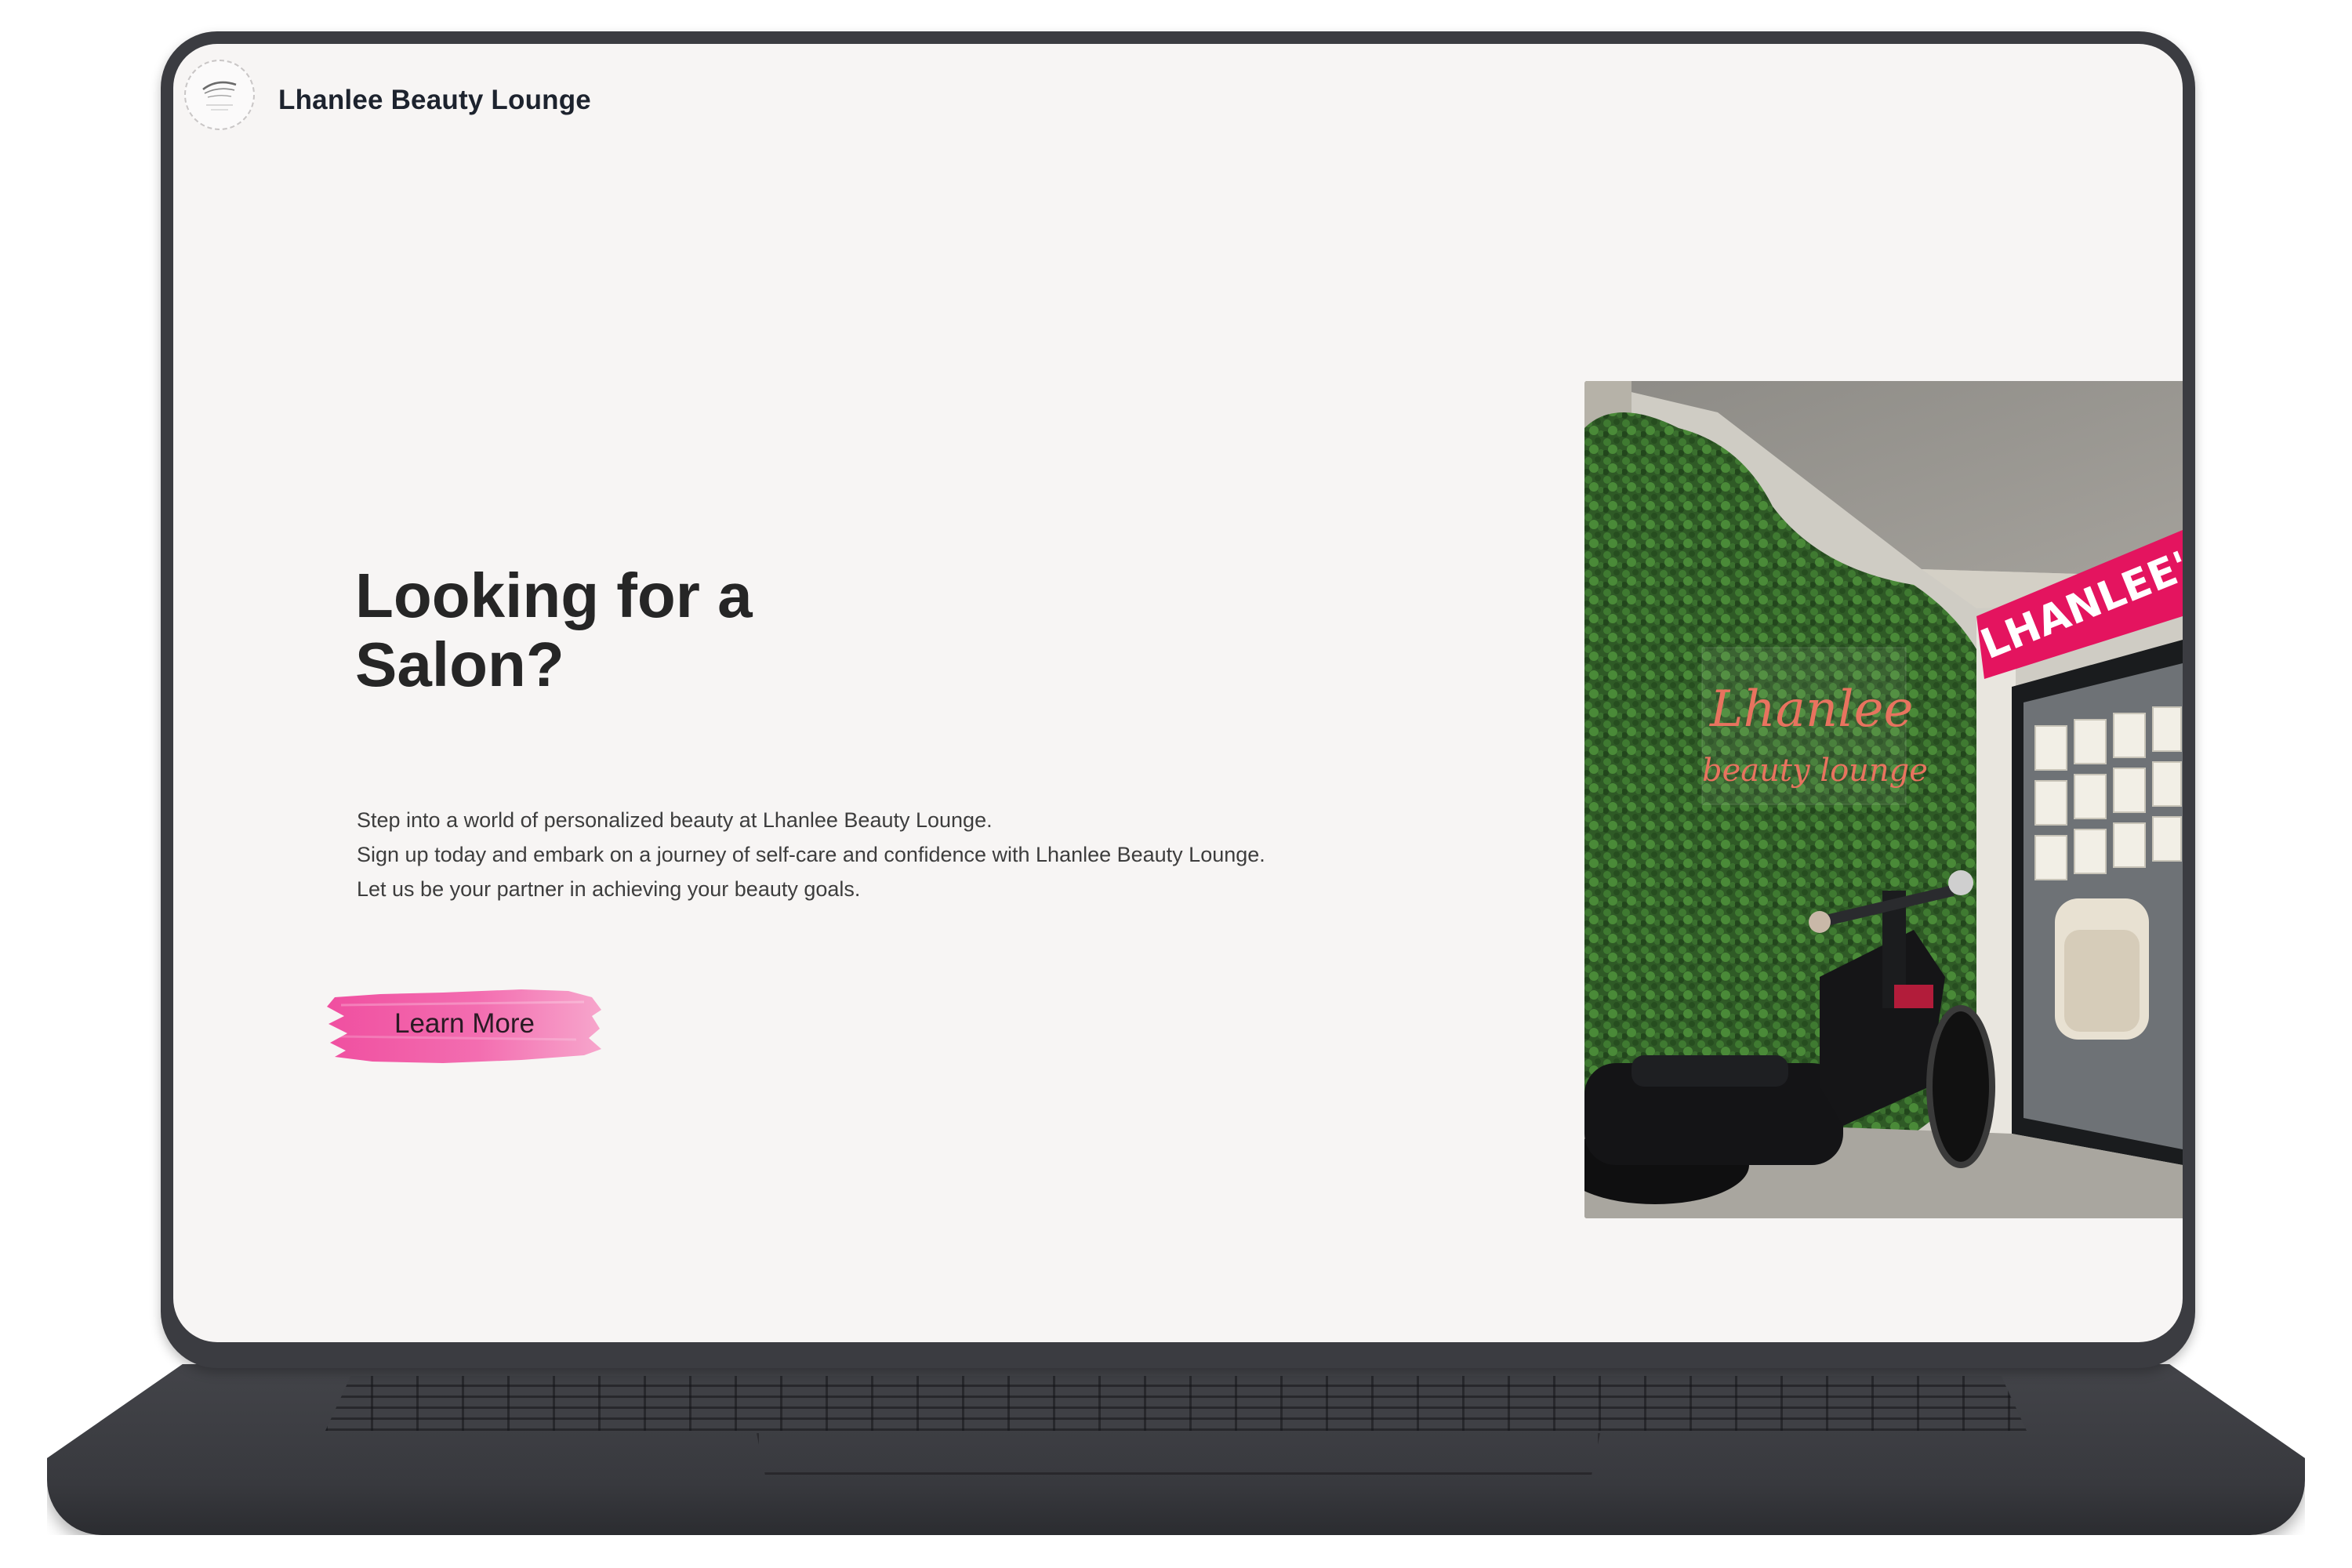 This screenshot has width=2352, height=1568. I want to click on neon-sign-line-2: beauty lounge, so click(1815, 771).